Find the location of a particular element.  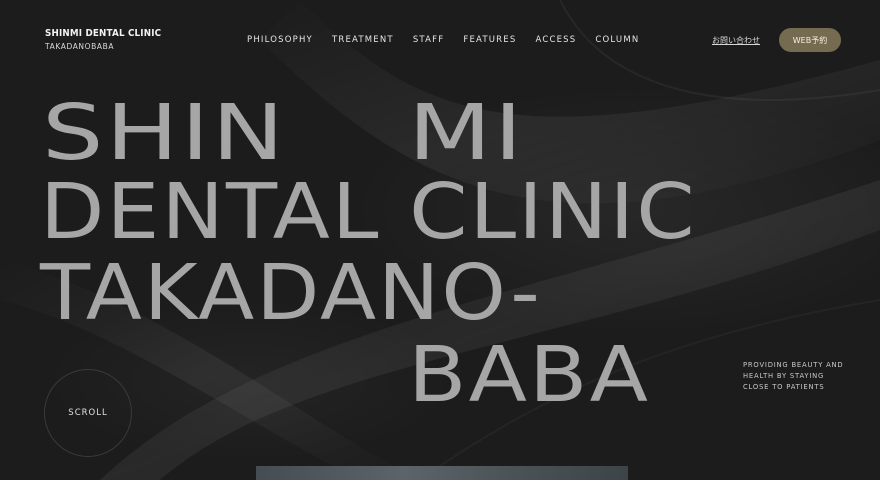

nav-treatment: TREATMENT is located at coordinates (363, 40).